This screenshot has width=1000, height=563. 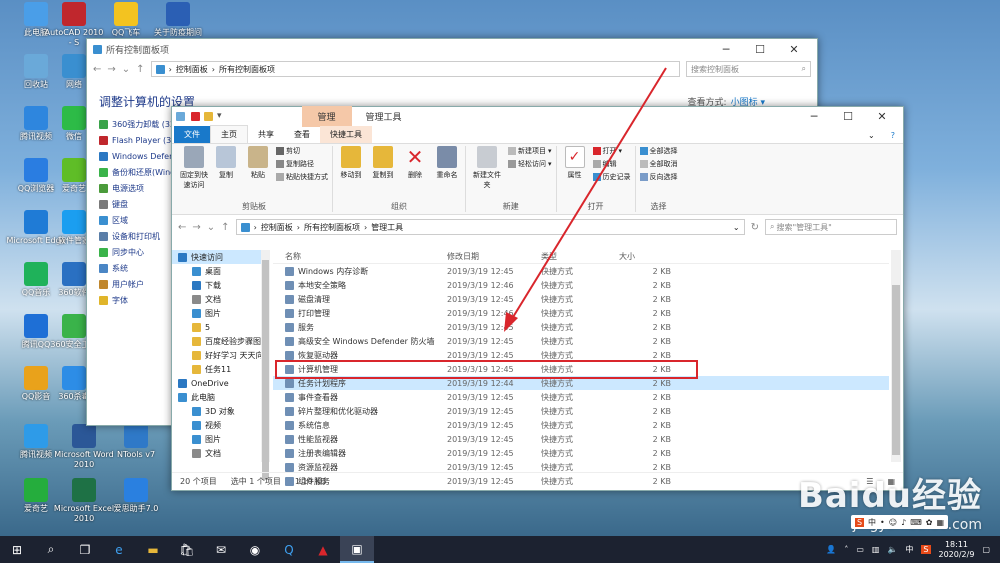 I want to click on select-all-button: 全部选择, so click(x=658, y=151).